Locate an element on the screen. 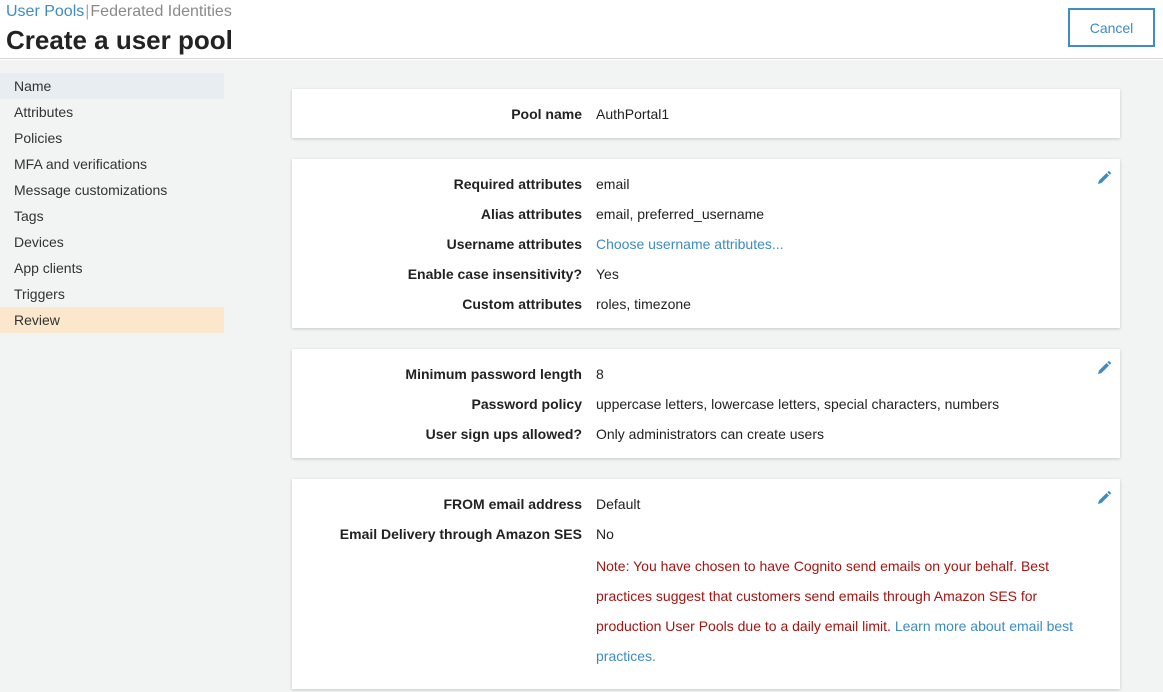  sidebar-item-message-customizations: Message customizations is located at coordinates (112, 190).